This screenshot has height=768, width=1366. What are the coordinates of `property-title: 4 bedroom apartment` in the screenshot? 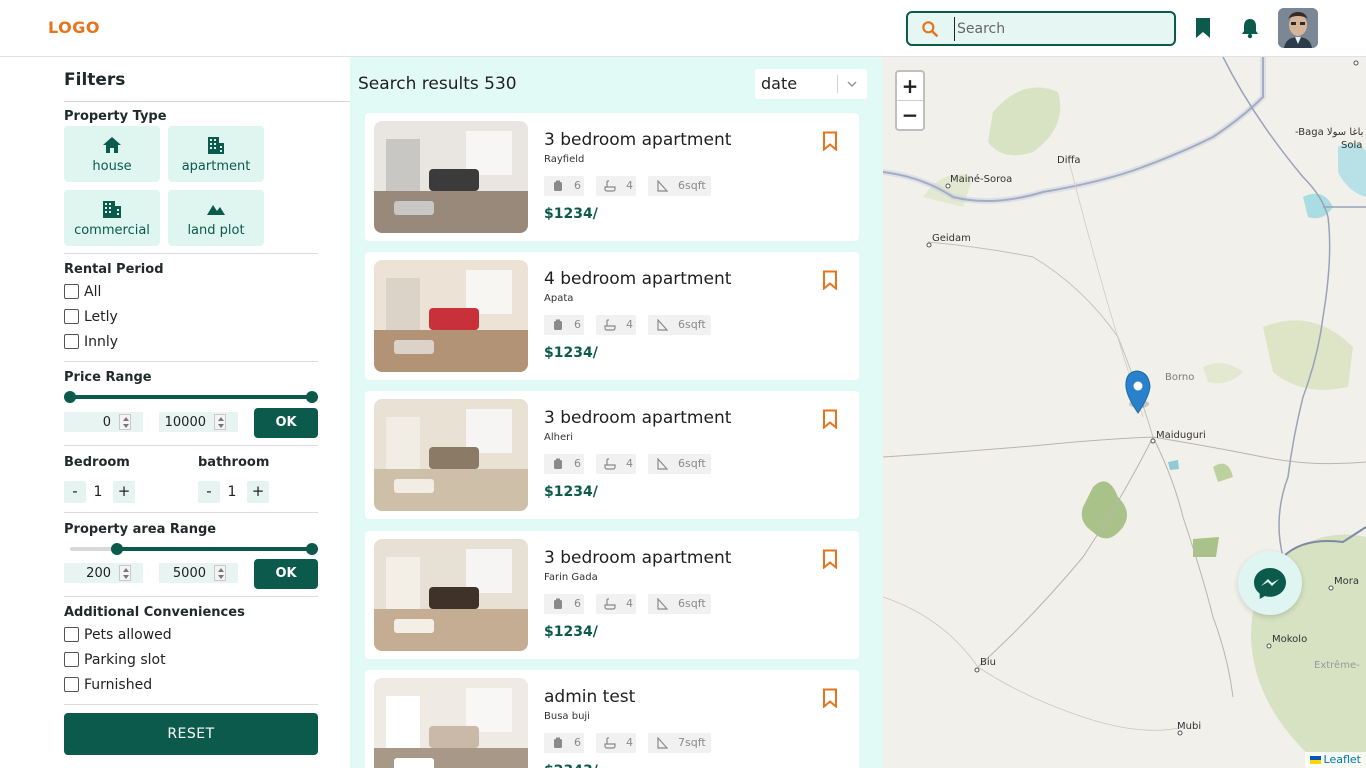 It's located at (637, 279).